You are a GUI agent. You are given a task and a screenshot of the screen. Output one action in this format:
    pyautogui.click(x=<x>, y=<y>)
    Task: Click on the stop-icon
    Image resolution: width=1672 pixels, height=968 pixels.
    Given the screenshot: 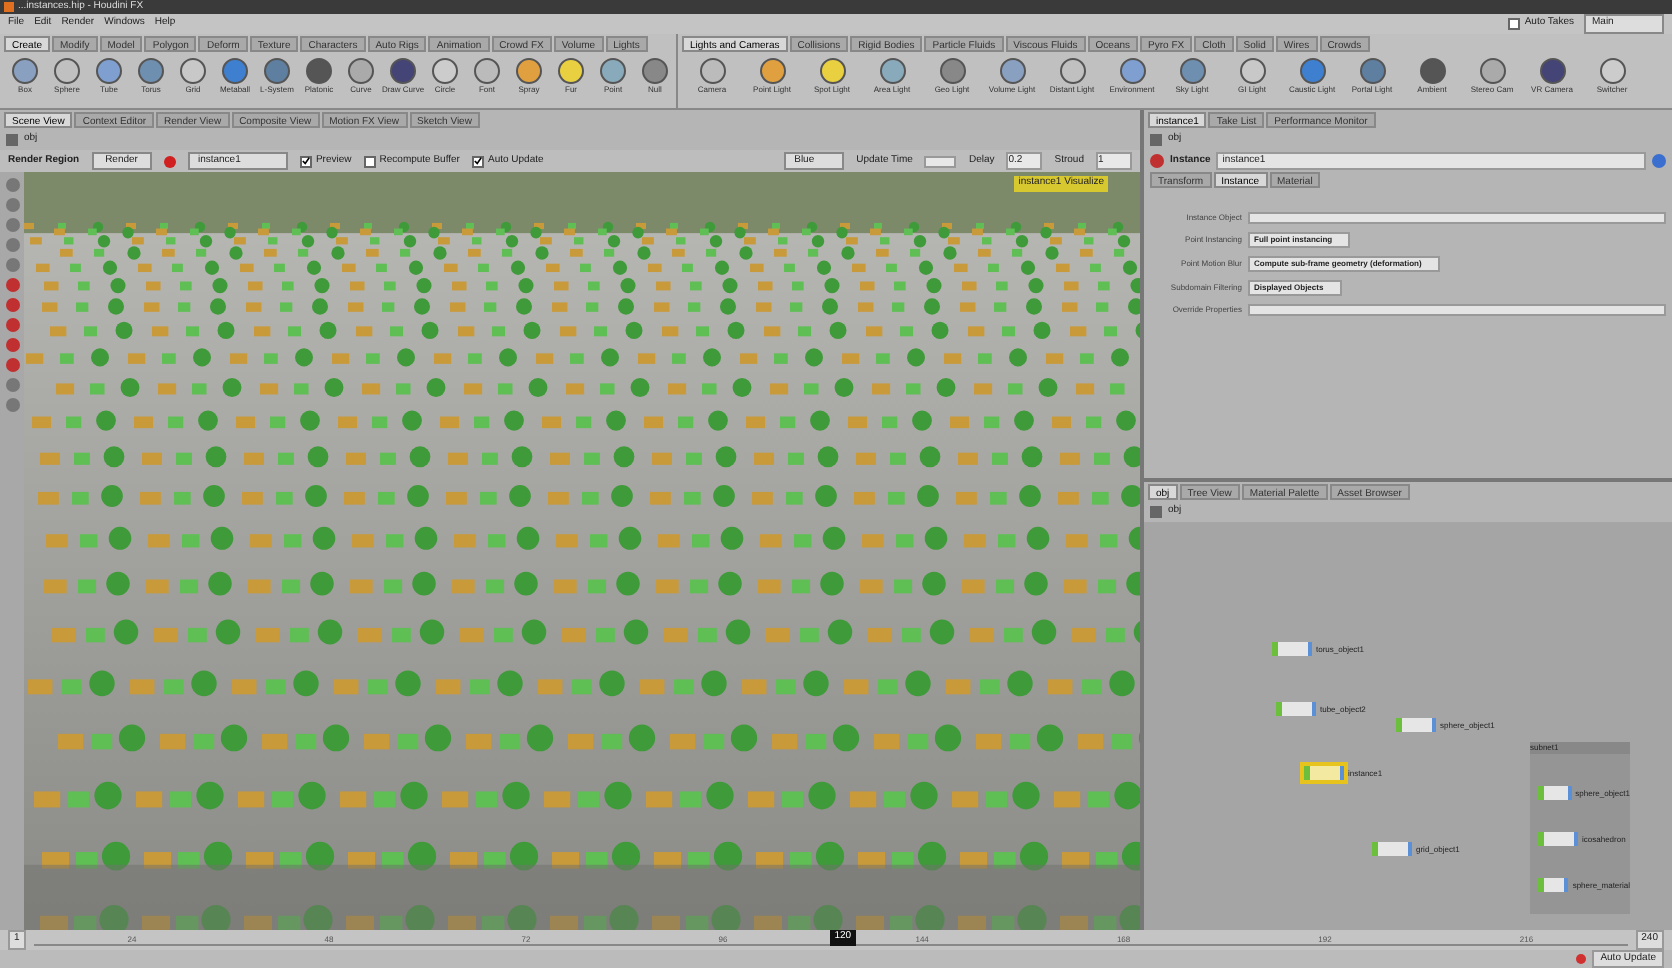 What is the action you would take?
    pyautogui.click(x=169, y=161)
    